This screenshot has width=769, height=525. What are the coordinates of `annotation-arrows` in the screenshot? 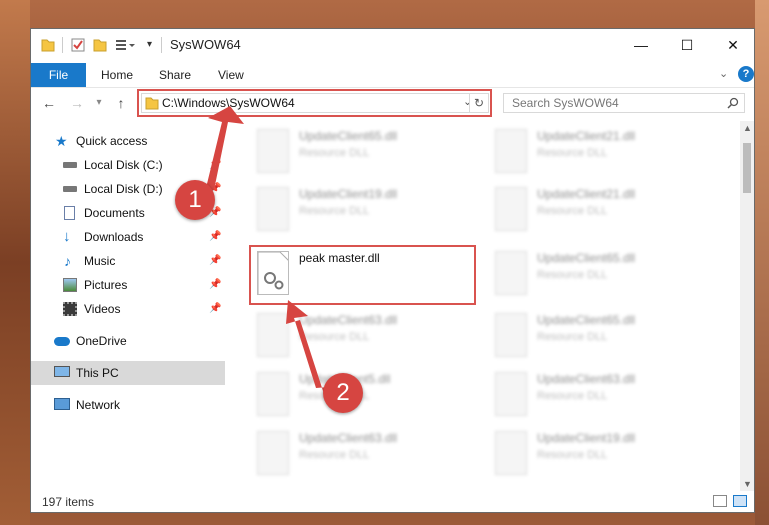 It's located at (269, 250).